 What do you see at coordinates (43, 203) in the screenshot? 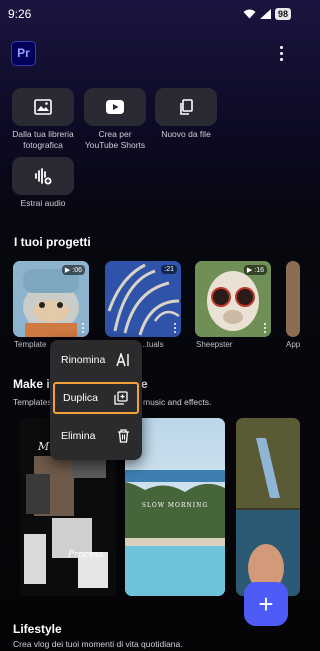
I see `action-label: Estrai audio` at bounding box center [43, 203].